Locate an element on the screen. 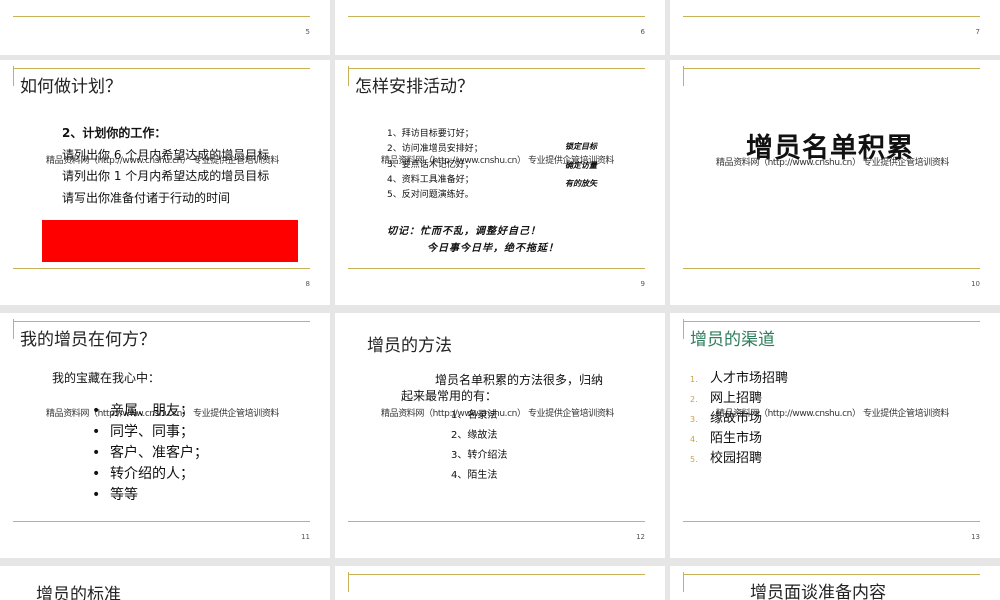 The width and height of the screenshot is (1000, 600). slide-5: 5 is located at coordinates (165, 27).